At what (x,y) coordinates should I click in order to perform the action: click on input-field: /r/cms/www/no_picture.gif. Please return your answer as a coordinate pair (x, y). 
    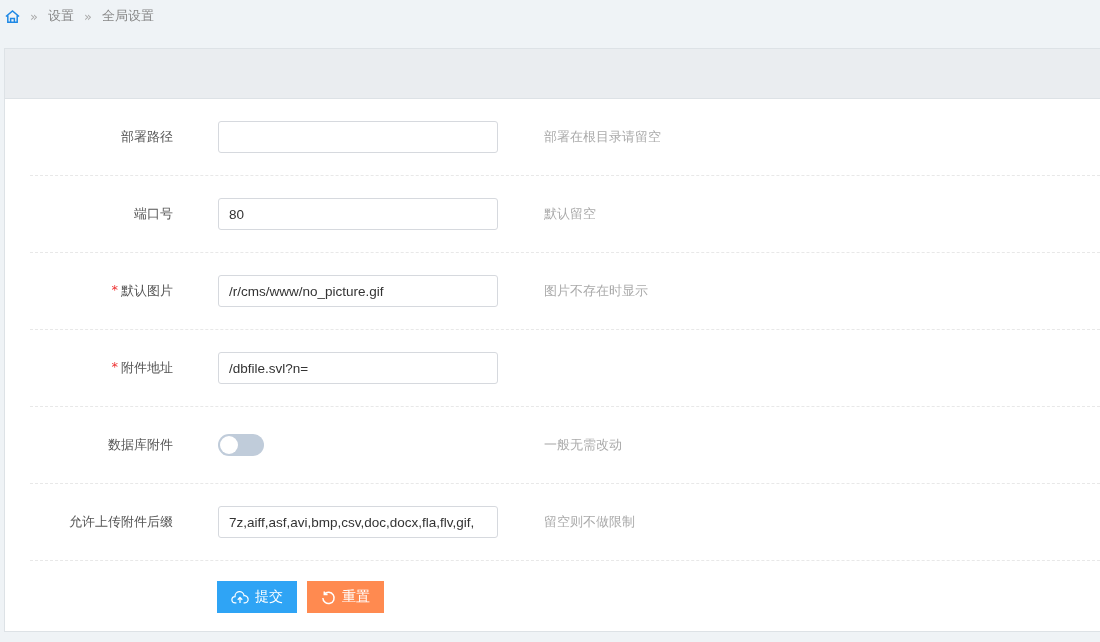
    Looking at the image, I should click on (358, 291).